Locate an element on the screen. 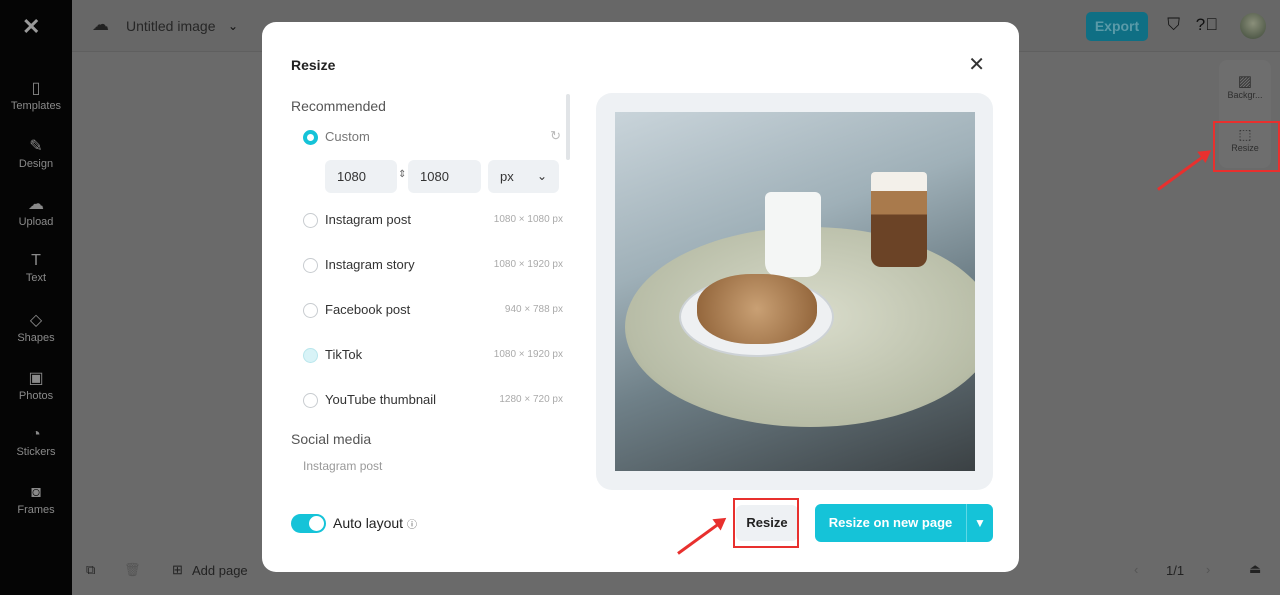 The width and height of the screenshot is (1280, 595). option-tiktok: TikTok 1080 × 1920 px is located at coordinates (433, 356).